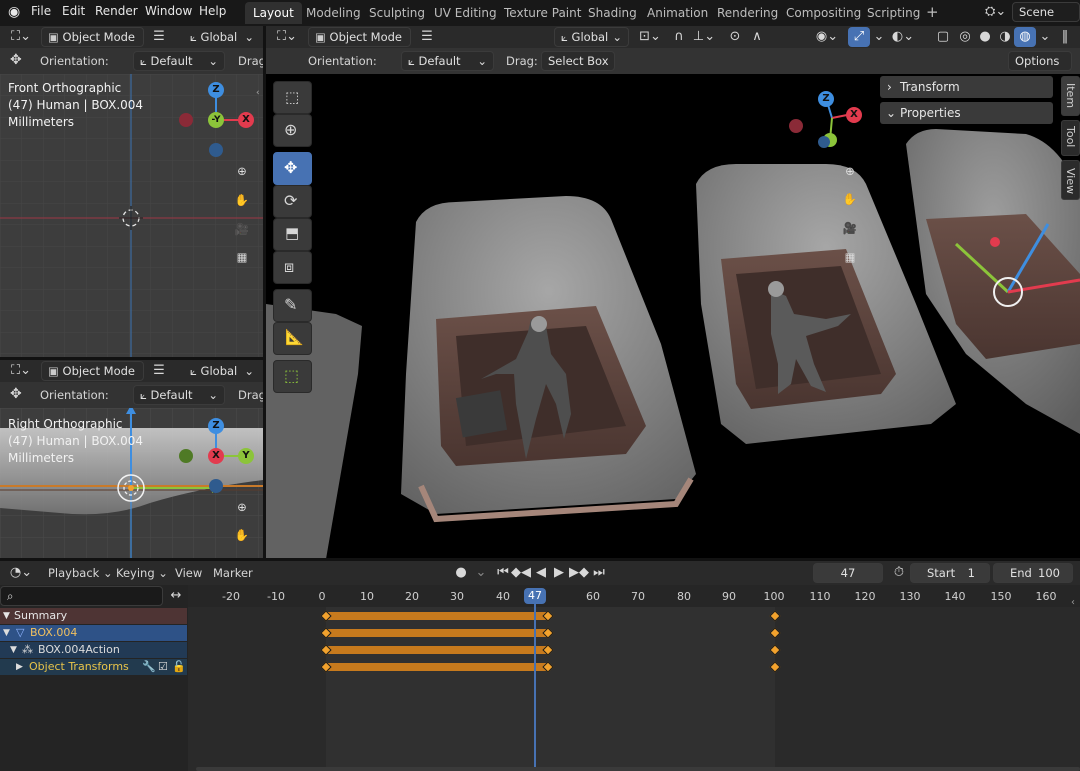 The width and height of the screenshot is (1080, 771). Describe the element at coordinates (521, 573) in the screenshot. I see `prev-keyframe-icon: ◆◀` at that location.